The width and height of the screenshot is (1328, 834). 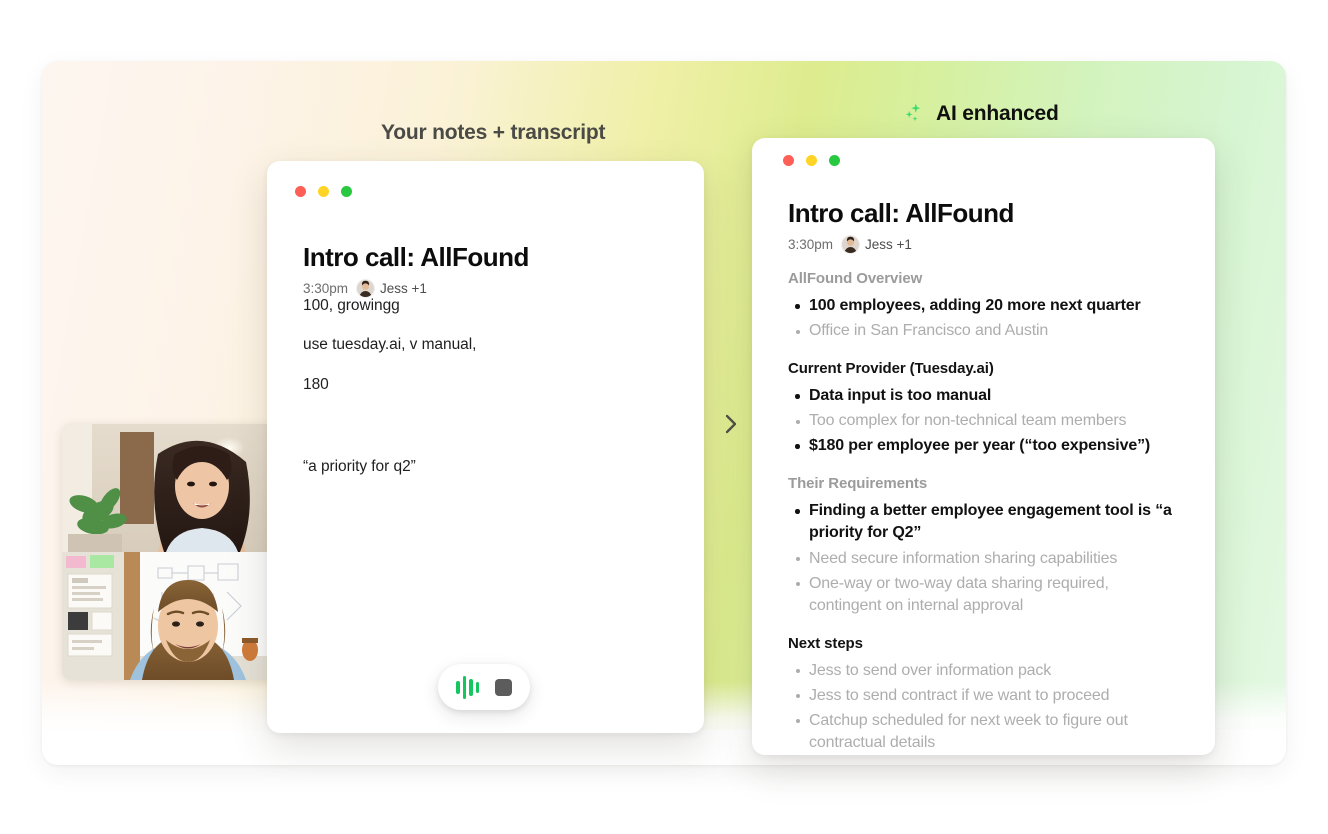 I want to click on ai-attendees: Jess +1, so click(x=877, y=244).